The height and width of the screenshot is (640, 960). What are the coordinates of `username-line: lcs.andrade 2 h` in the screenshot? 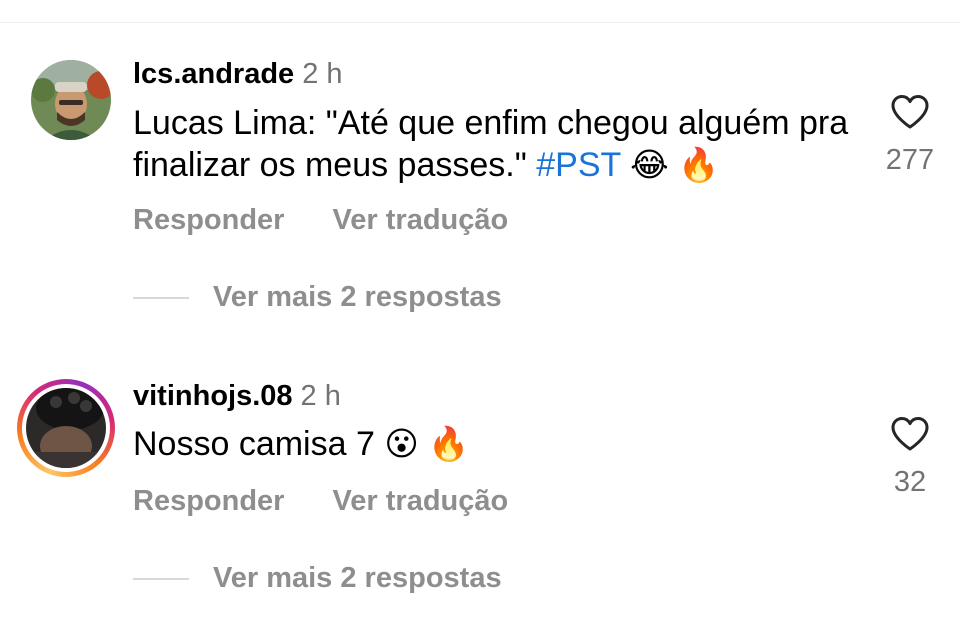 It's located at (238, 74).